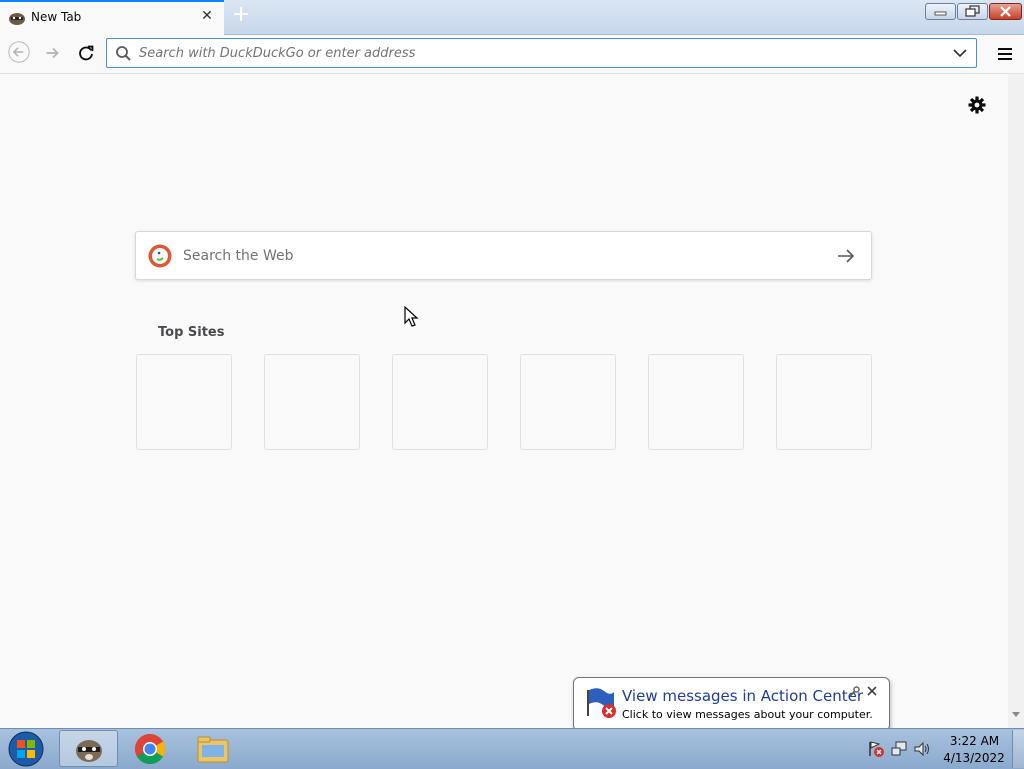  Describe the element at coordinates (846, 256) in the screenshot. I see `arrow-right-icon` at that location.